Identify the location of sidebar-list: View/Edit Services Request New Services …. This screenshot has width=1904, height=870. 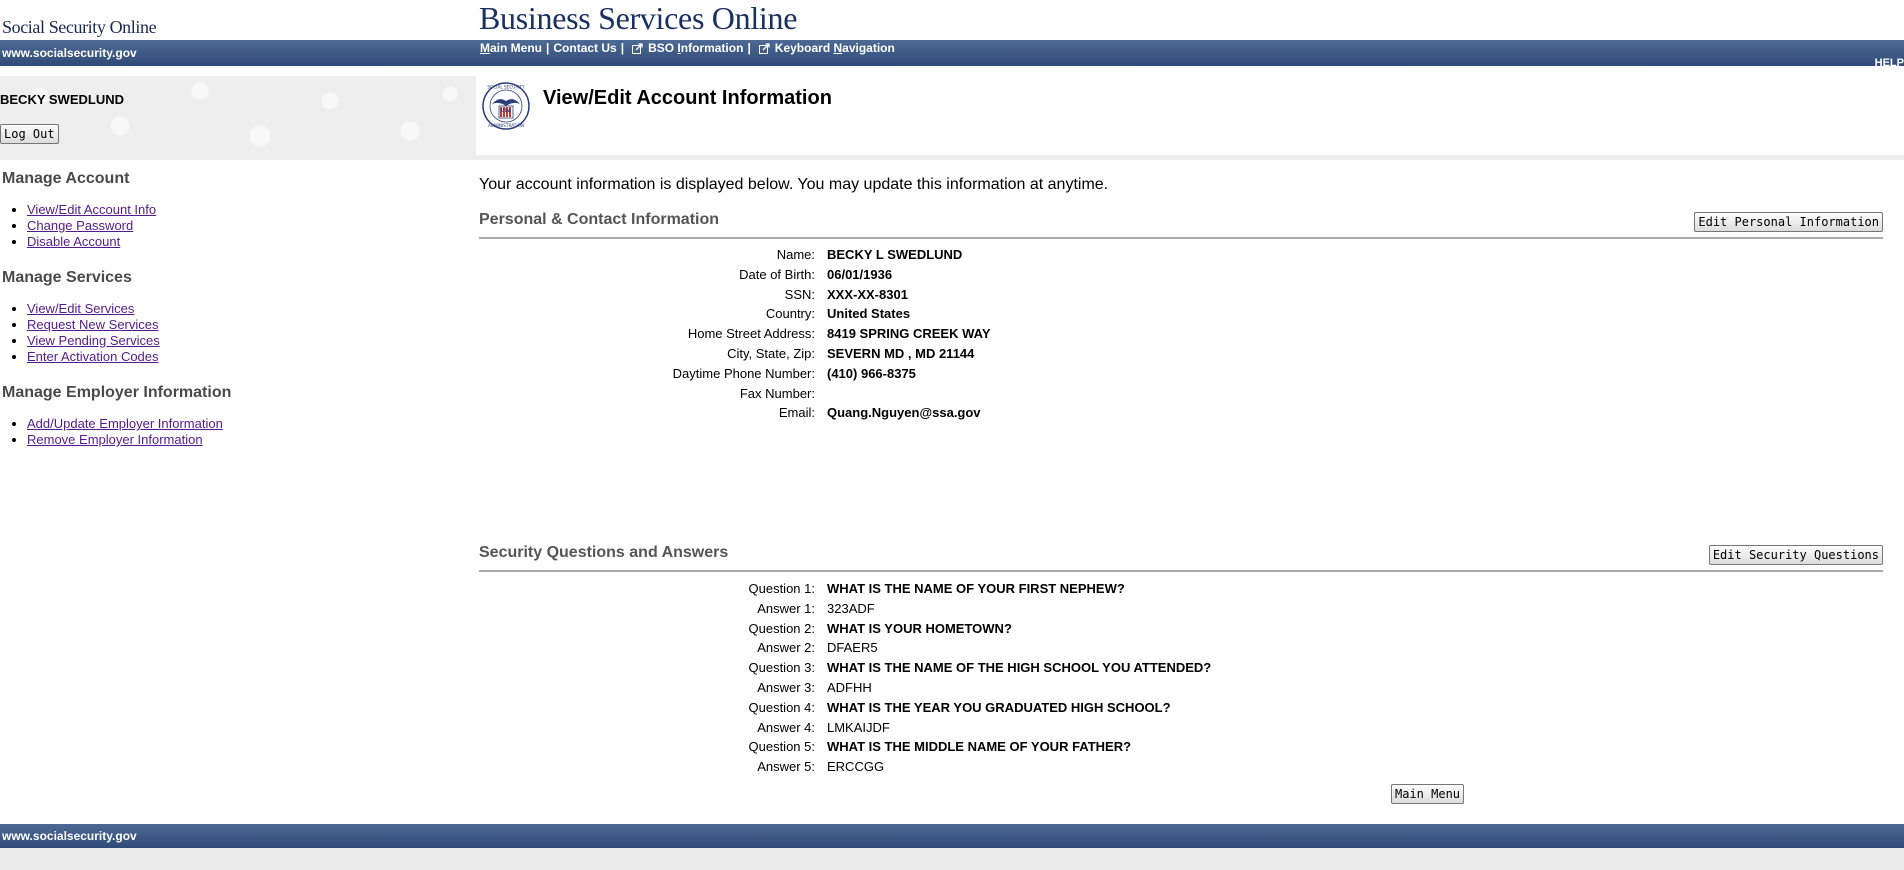
(235, 333).